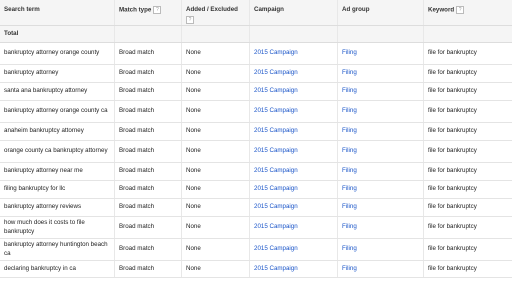 The width and height of the screenshot is (512, 297). What do you see at coordinates (441, 10) in the screenshot?
I see `column-header-label: Keyword` at bounding box center [441, 10].